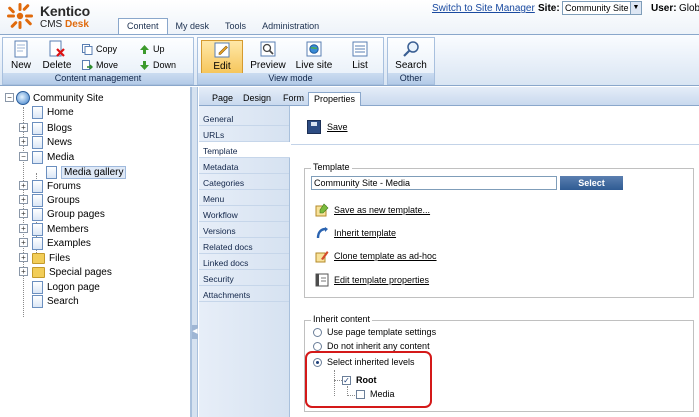  I want to click on edit-icon, so click(222, 50).